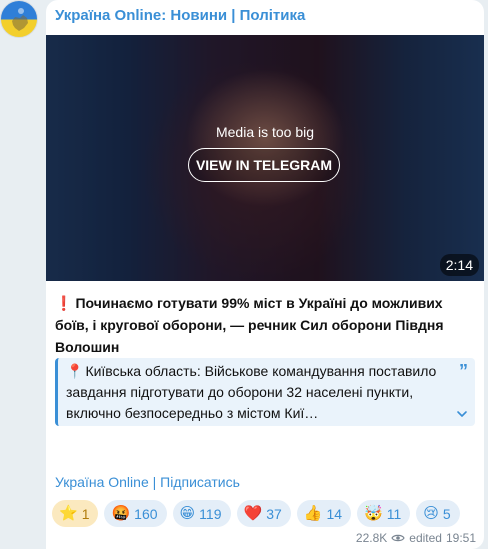  Describe the element at coordinates (384, 513) in the screenshot. I see `reaction-mind-blown: 🤯 11` at that location.